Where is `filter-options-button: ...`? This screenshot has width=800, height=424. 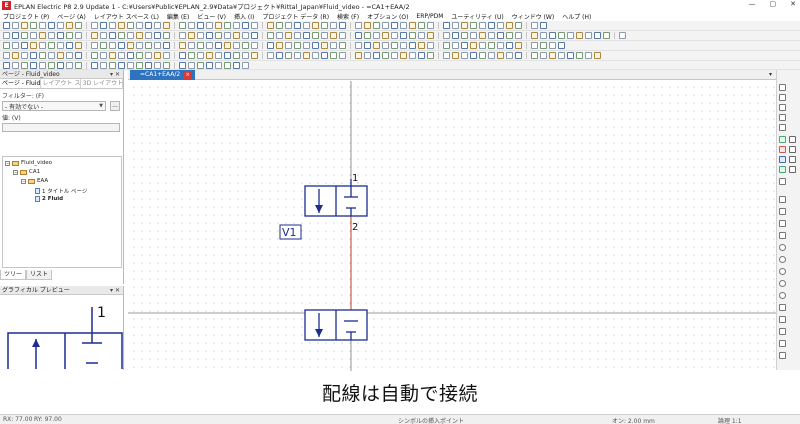
filter-options-button: ... is located at coordinates (115, 106).